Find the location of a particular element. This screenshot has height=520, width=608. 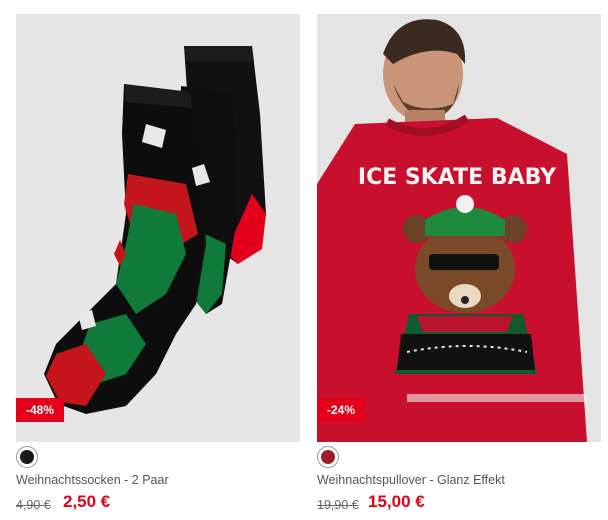

svg-text: ICE SKATE BABY is located at coordinates (457, 177).